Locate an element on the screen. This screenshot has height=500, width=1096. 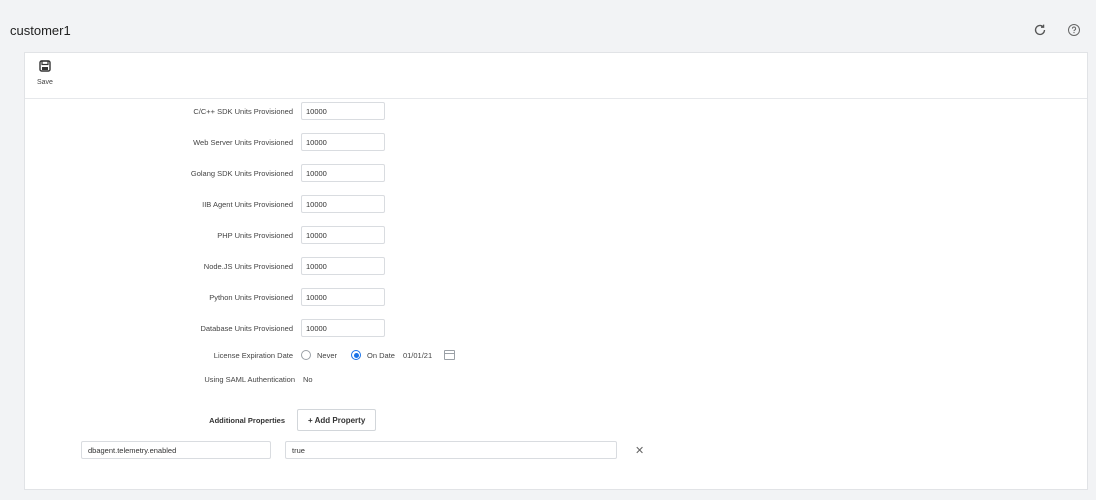
nodejs-units-input is located at coordinates (343, 266).